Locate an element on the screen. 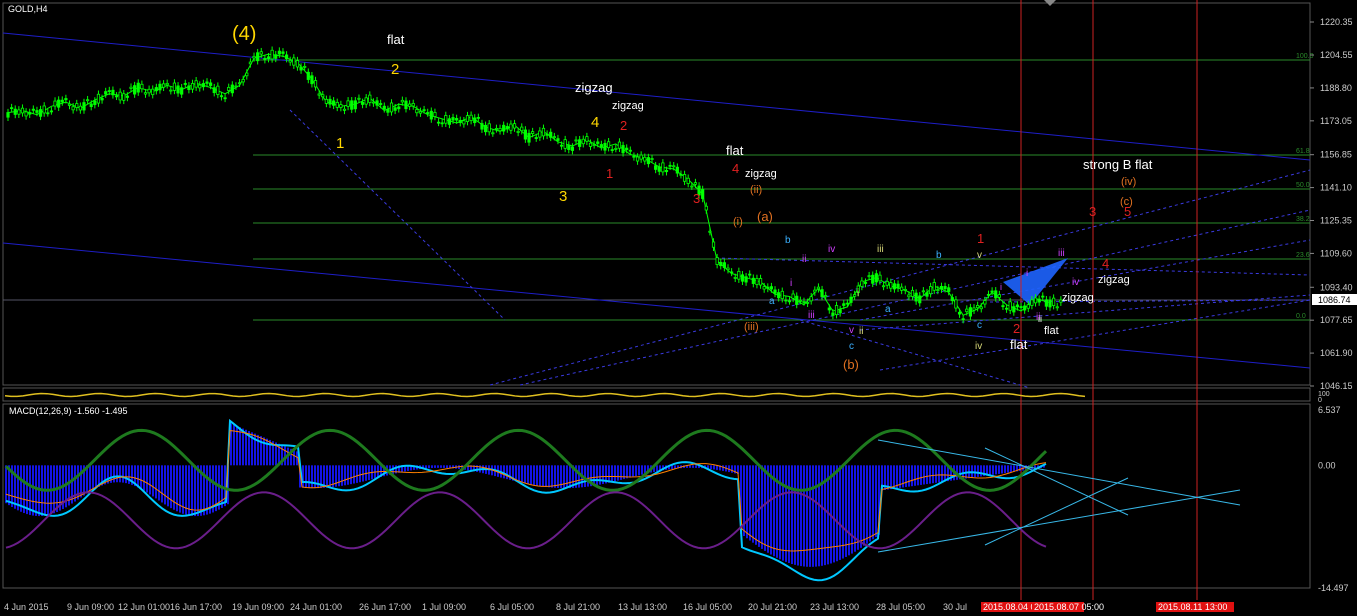  wave-label: flat is located at coordinates (396, 39).